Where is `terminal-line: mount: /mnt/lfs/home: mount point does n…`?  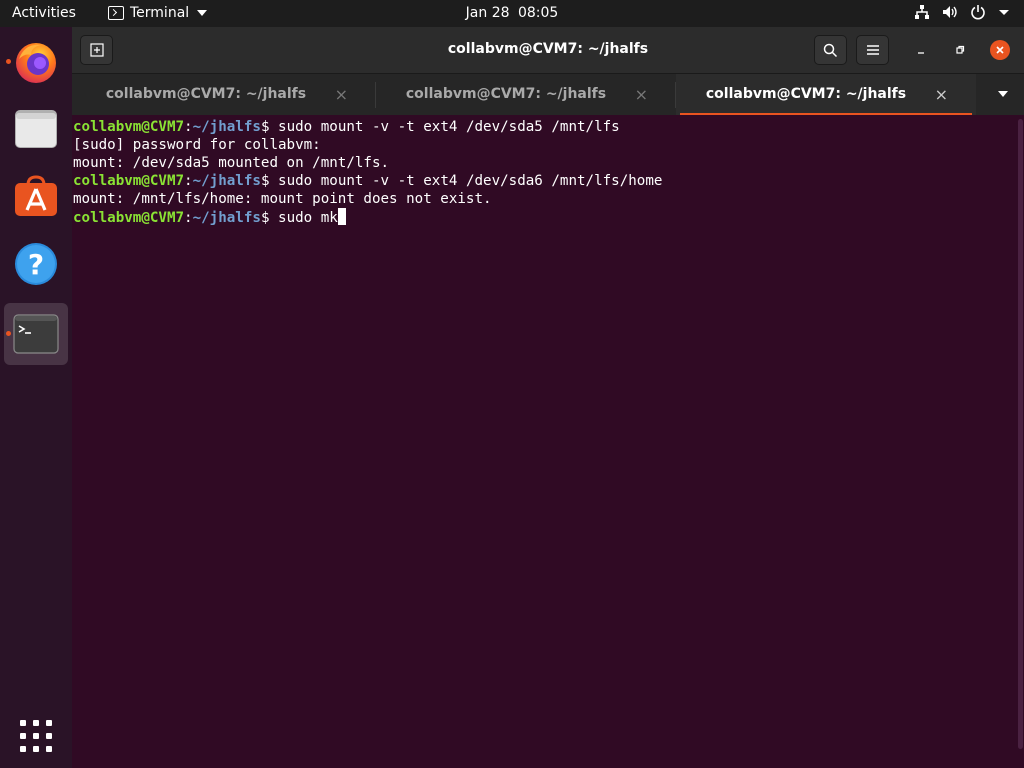
terminal-line: mount: /mnt/lfs/home: mount point does n… is located at coordinates (544, 199).